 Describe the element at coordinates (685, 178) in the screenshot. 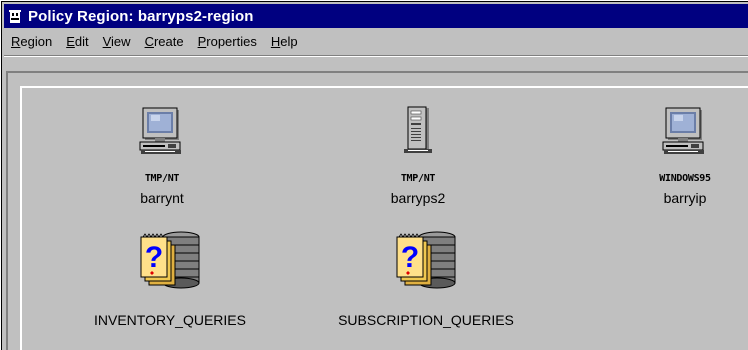

I see `node-type-caption: WINDOWS95` at that location.